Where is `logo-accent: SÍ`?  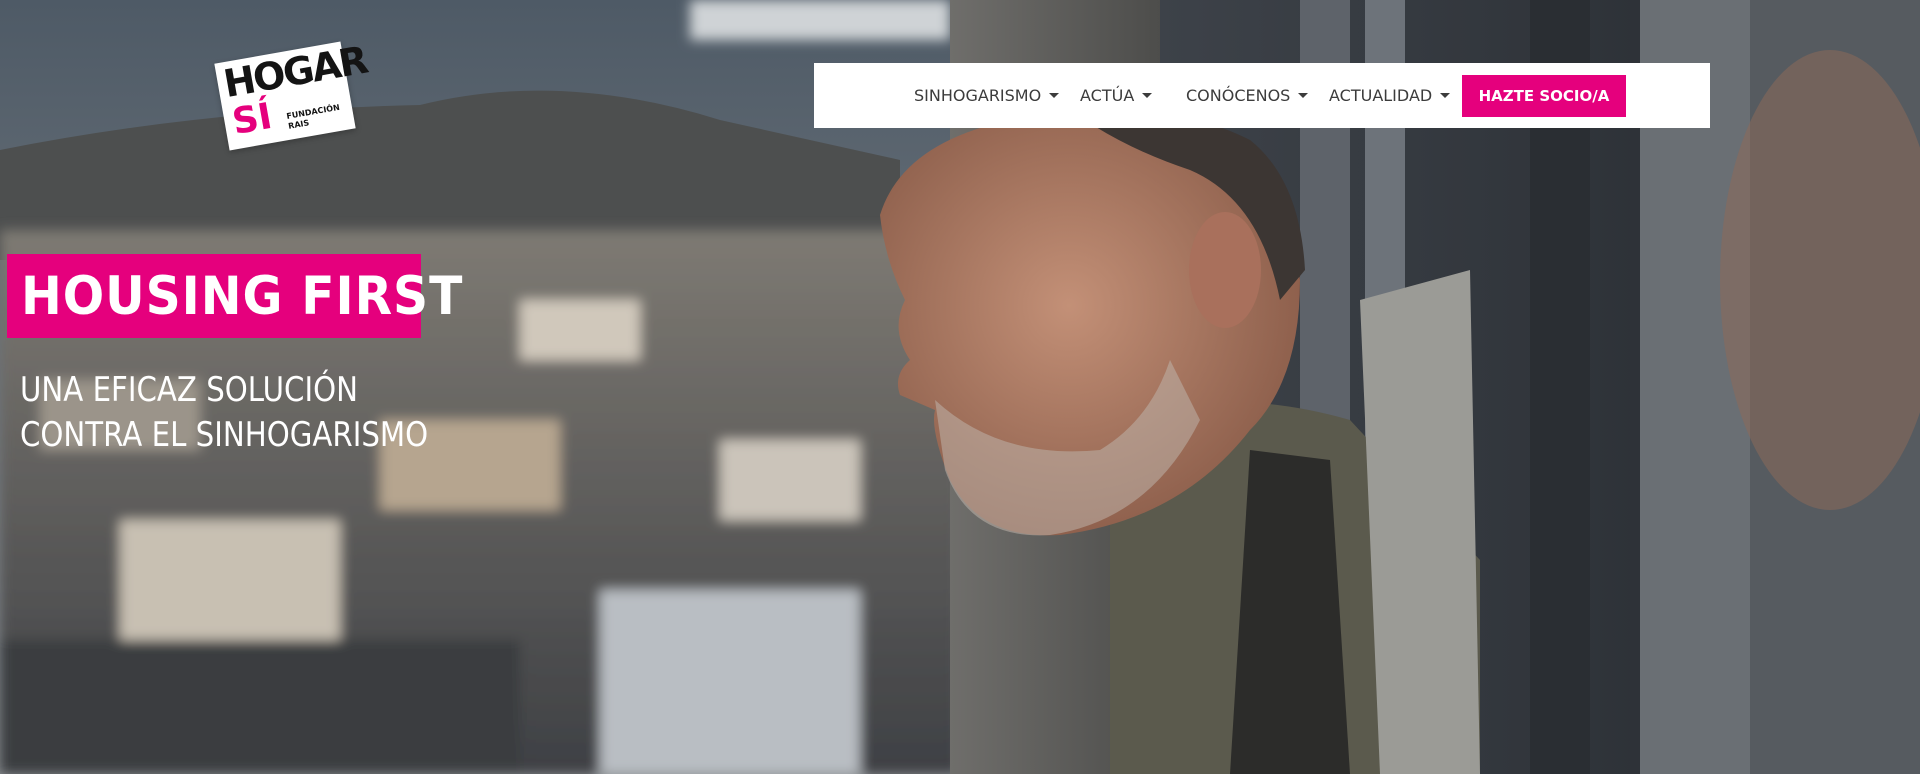
logo-accent: SÍ is located at coordinates (252, 119).